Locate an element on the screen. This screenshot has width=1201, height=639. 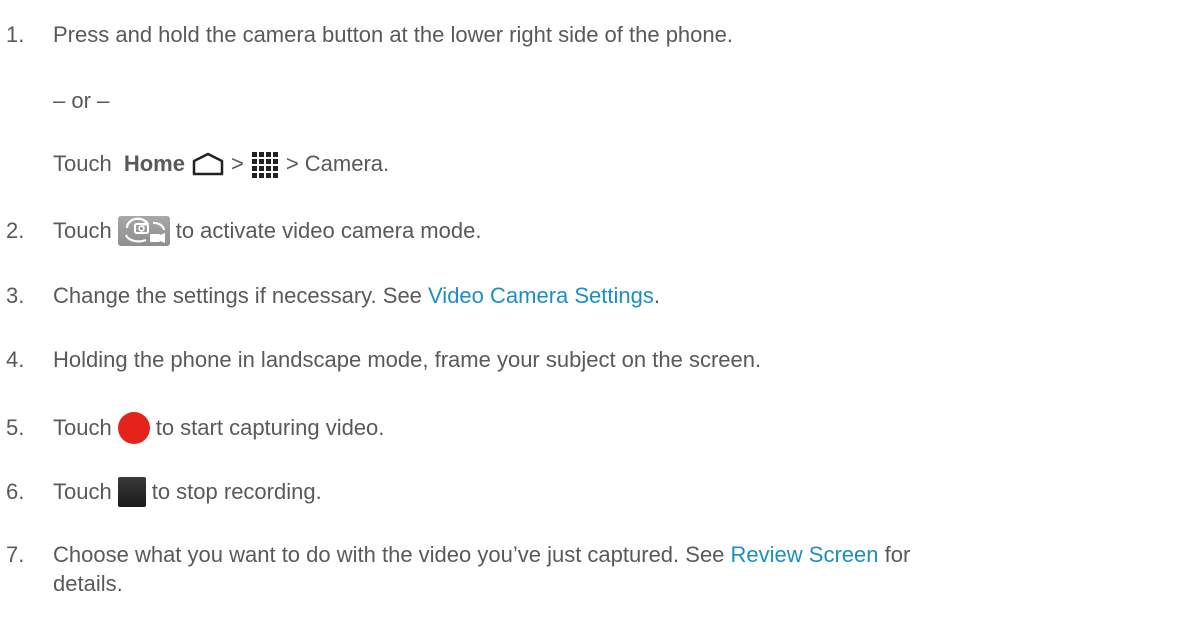
step-number: 3. is located at coordinates (15, 295).